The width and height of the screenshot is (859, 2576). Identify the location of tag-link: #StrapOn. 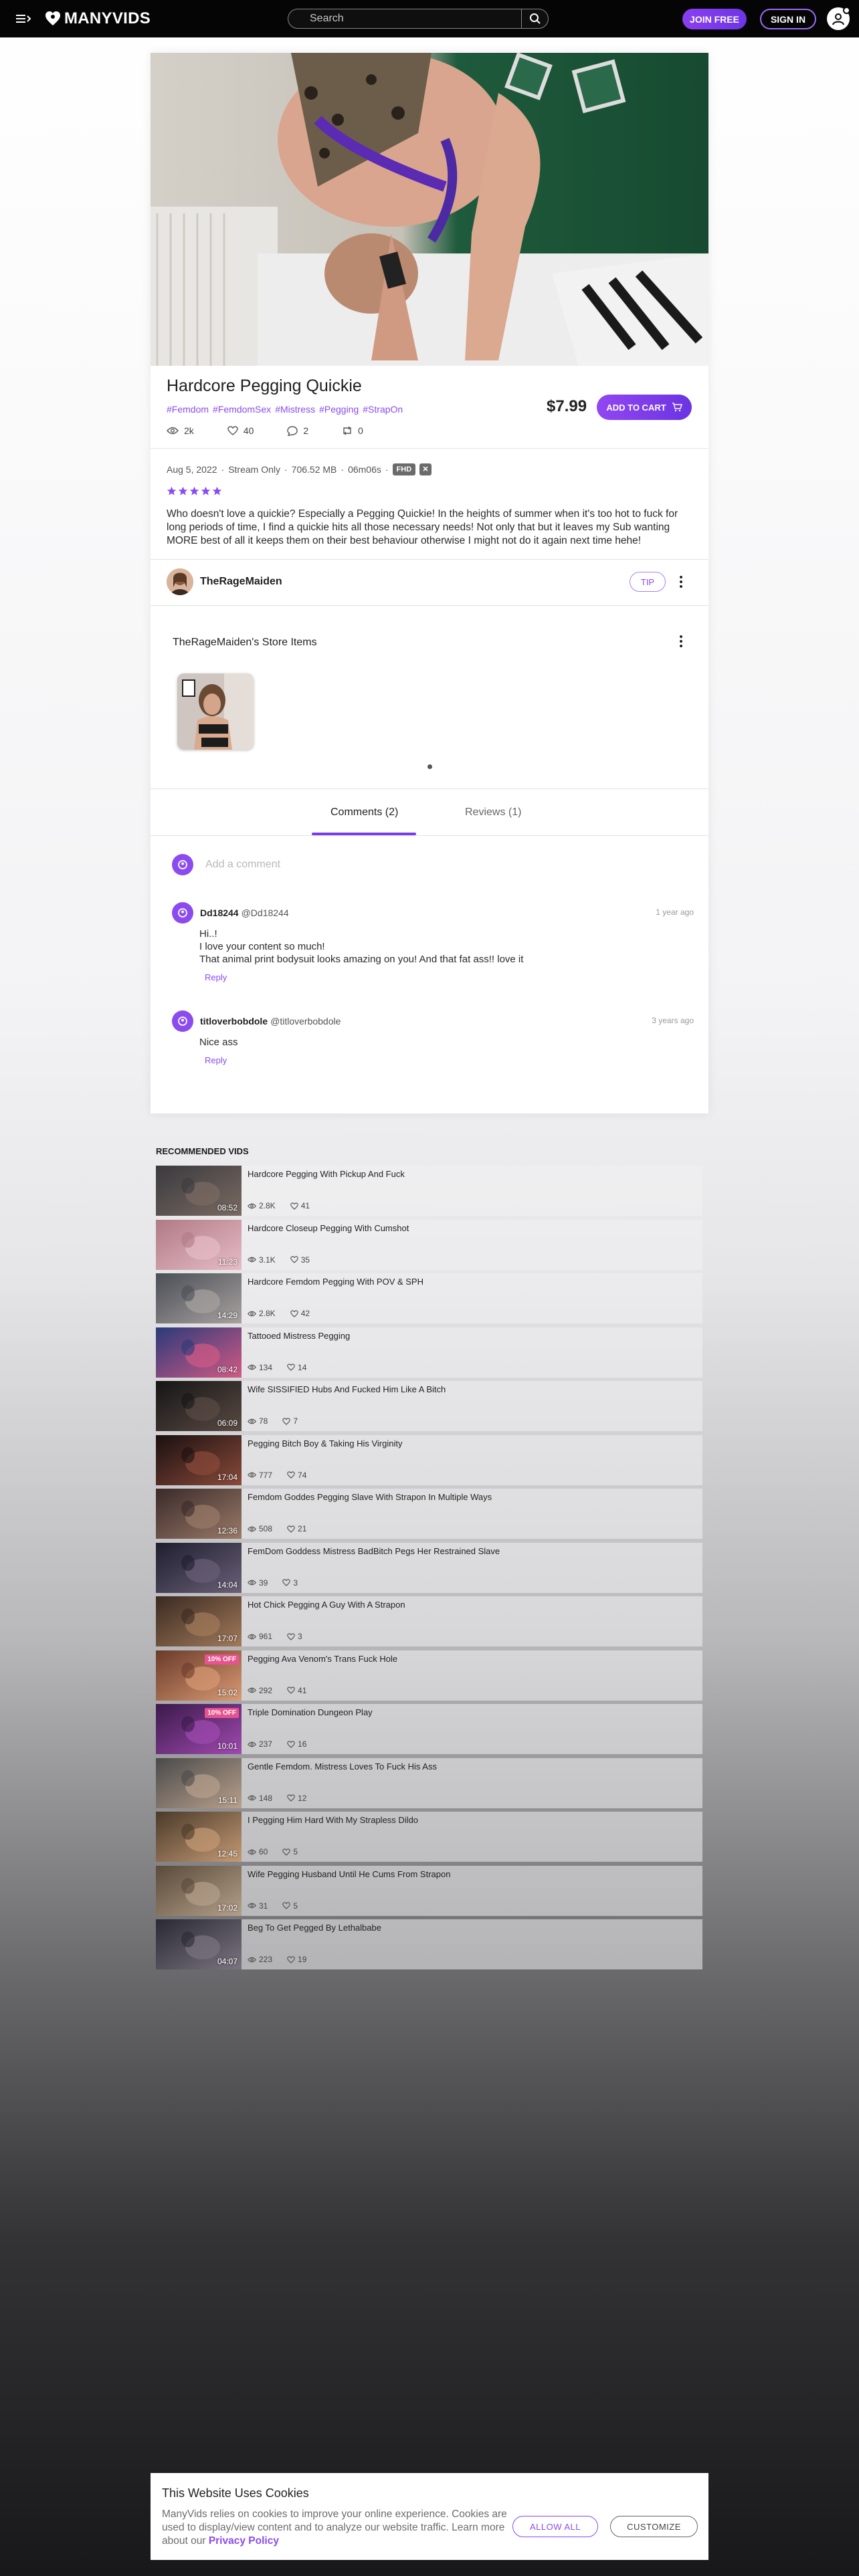
(383, 410).